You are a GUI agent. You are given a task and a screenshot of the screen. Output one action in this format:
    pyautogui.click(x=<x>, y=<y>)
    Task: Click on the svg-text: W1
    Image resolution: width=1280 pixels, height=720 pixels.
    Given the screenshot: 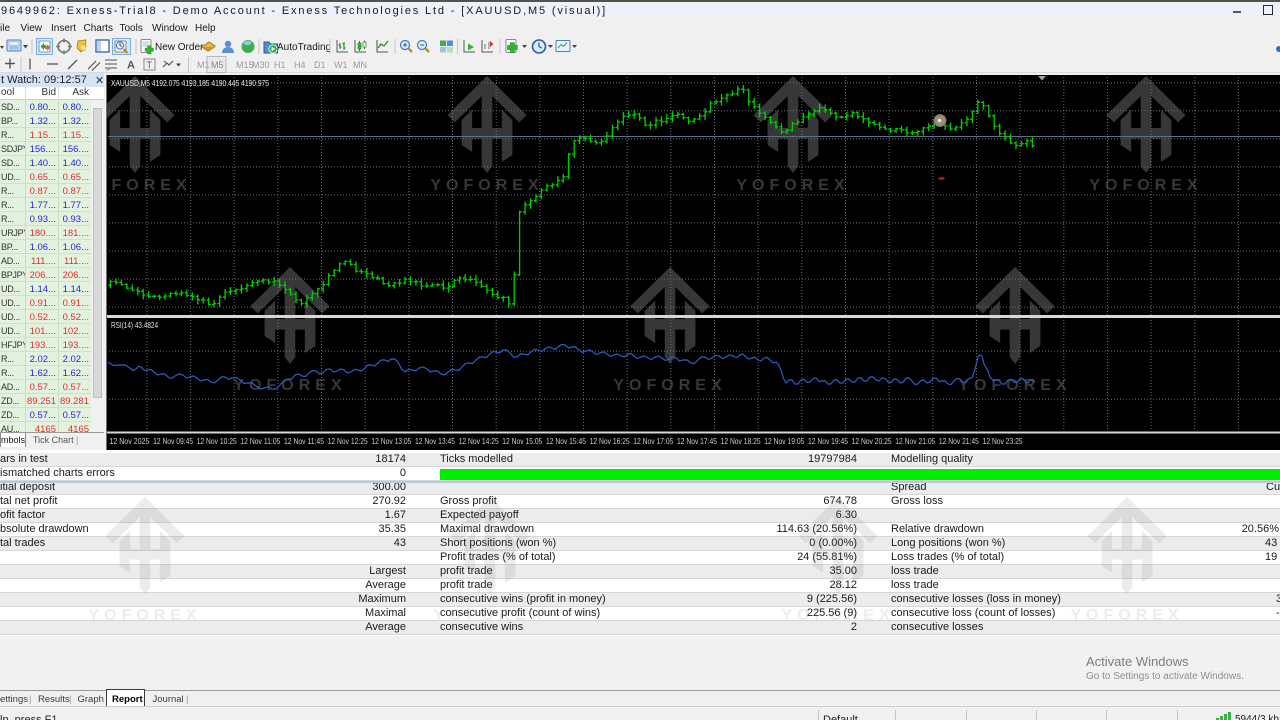 What is the action you would take?
    pyautogui.click(x=341, y=65)
    